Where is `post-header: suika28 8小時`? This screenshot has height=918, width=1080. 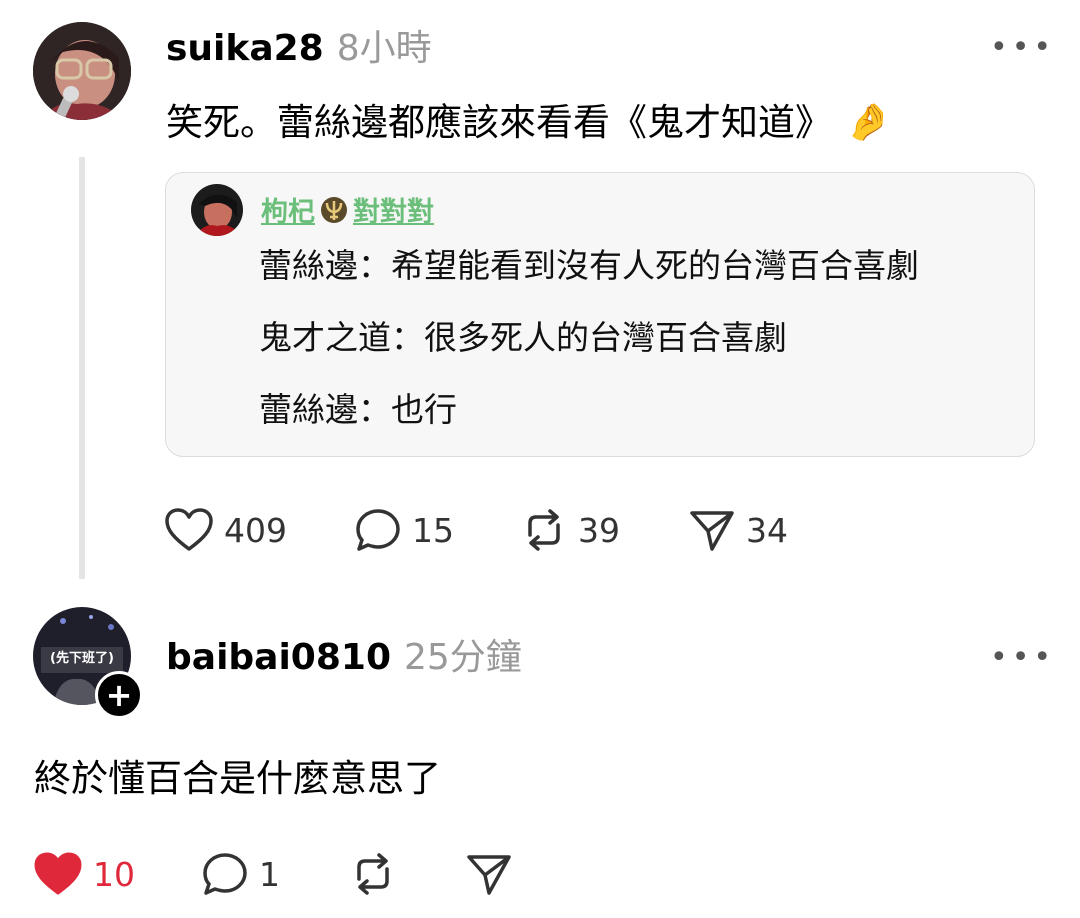 post-header: suika28 8小時 is located at coordinates (299, 49).